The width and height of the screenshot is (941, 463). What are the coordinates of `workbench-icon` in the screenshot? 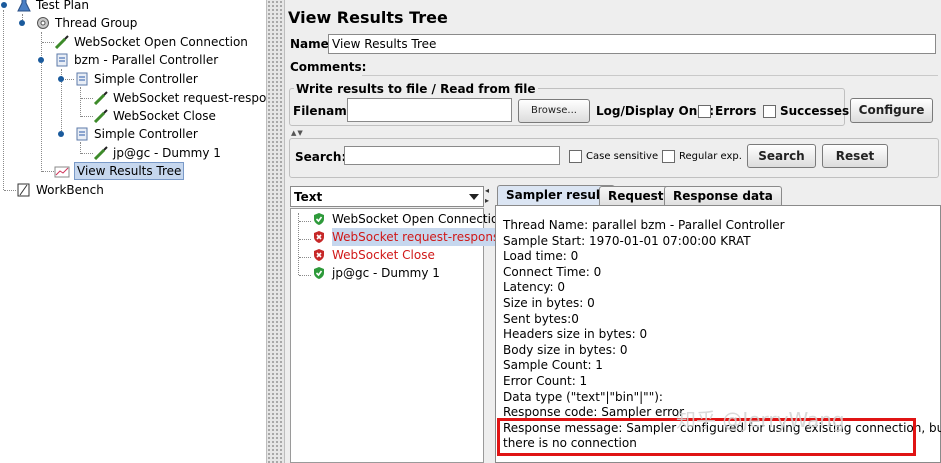 It's located at (23, 190).